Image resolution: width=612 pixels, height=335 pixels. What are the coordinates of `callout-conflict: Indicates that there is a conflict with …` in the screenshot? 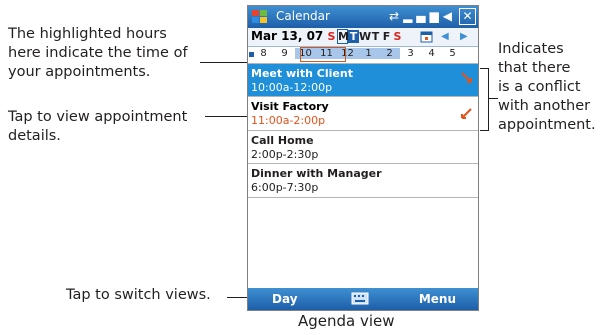 It's located at (547, 87).